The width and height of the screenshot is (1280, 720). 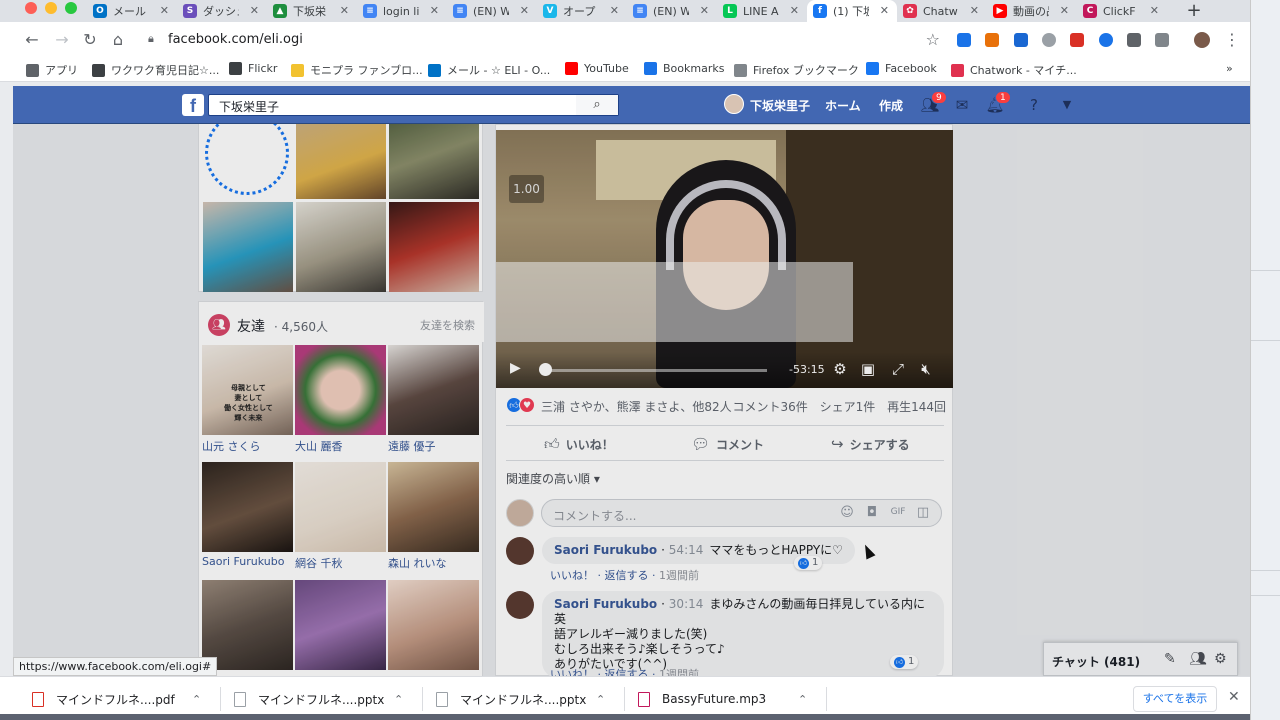 What do you see at coordinates (1198, 659) in the screenshot?
I see `group-chat-icon: 👥︎` at bounding box center [1198, 659].